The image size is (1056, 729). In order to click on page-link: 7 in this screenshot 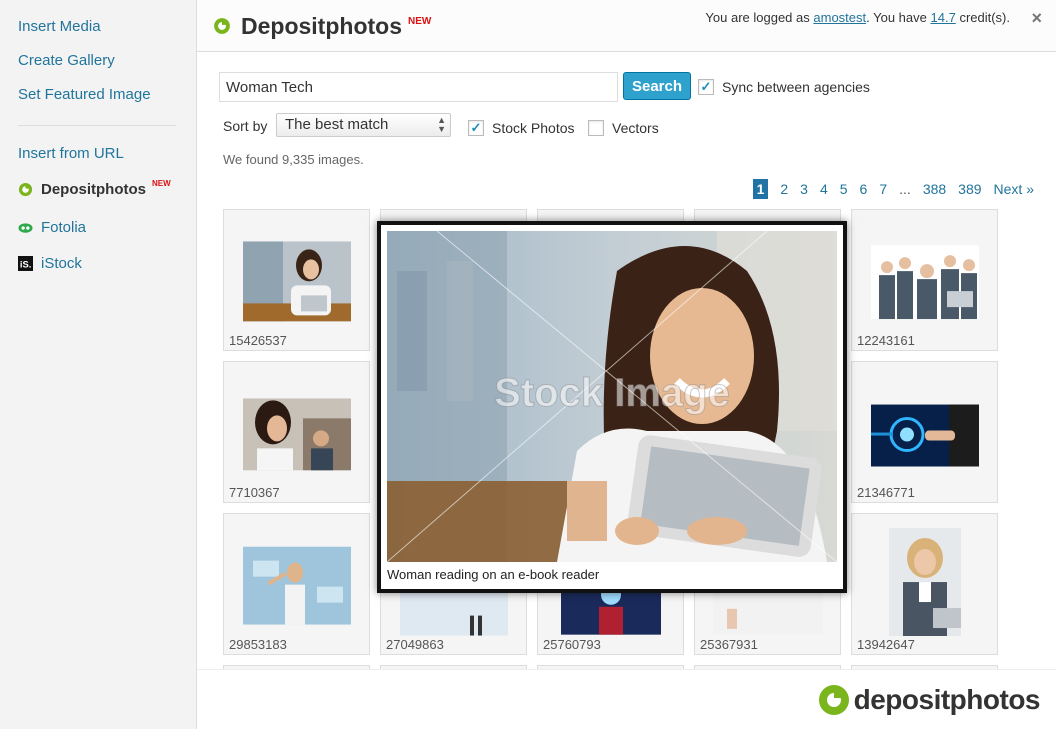, I will do `click(883, 189)`.